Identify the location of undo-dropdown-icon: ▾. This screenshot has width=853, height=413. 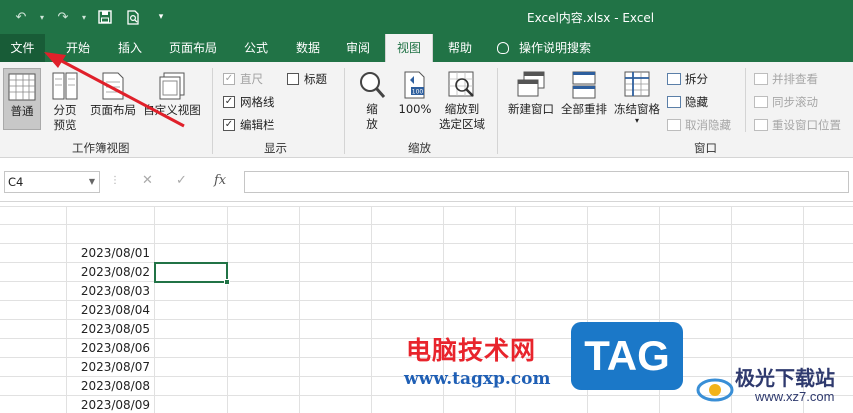
(42, 17).